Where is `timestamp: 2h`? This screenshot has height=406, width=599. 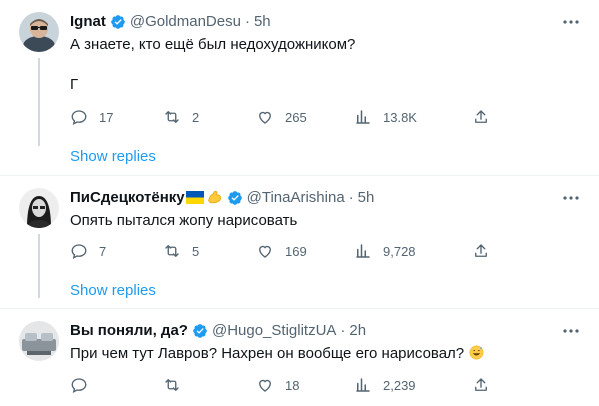 timestamp: 2h is located at coordinates (357, 330).